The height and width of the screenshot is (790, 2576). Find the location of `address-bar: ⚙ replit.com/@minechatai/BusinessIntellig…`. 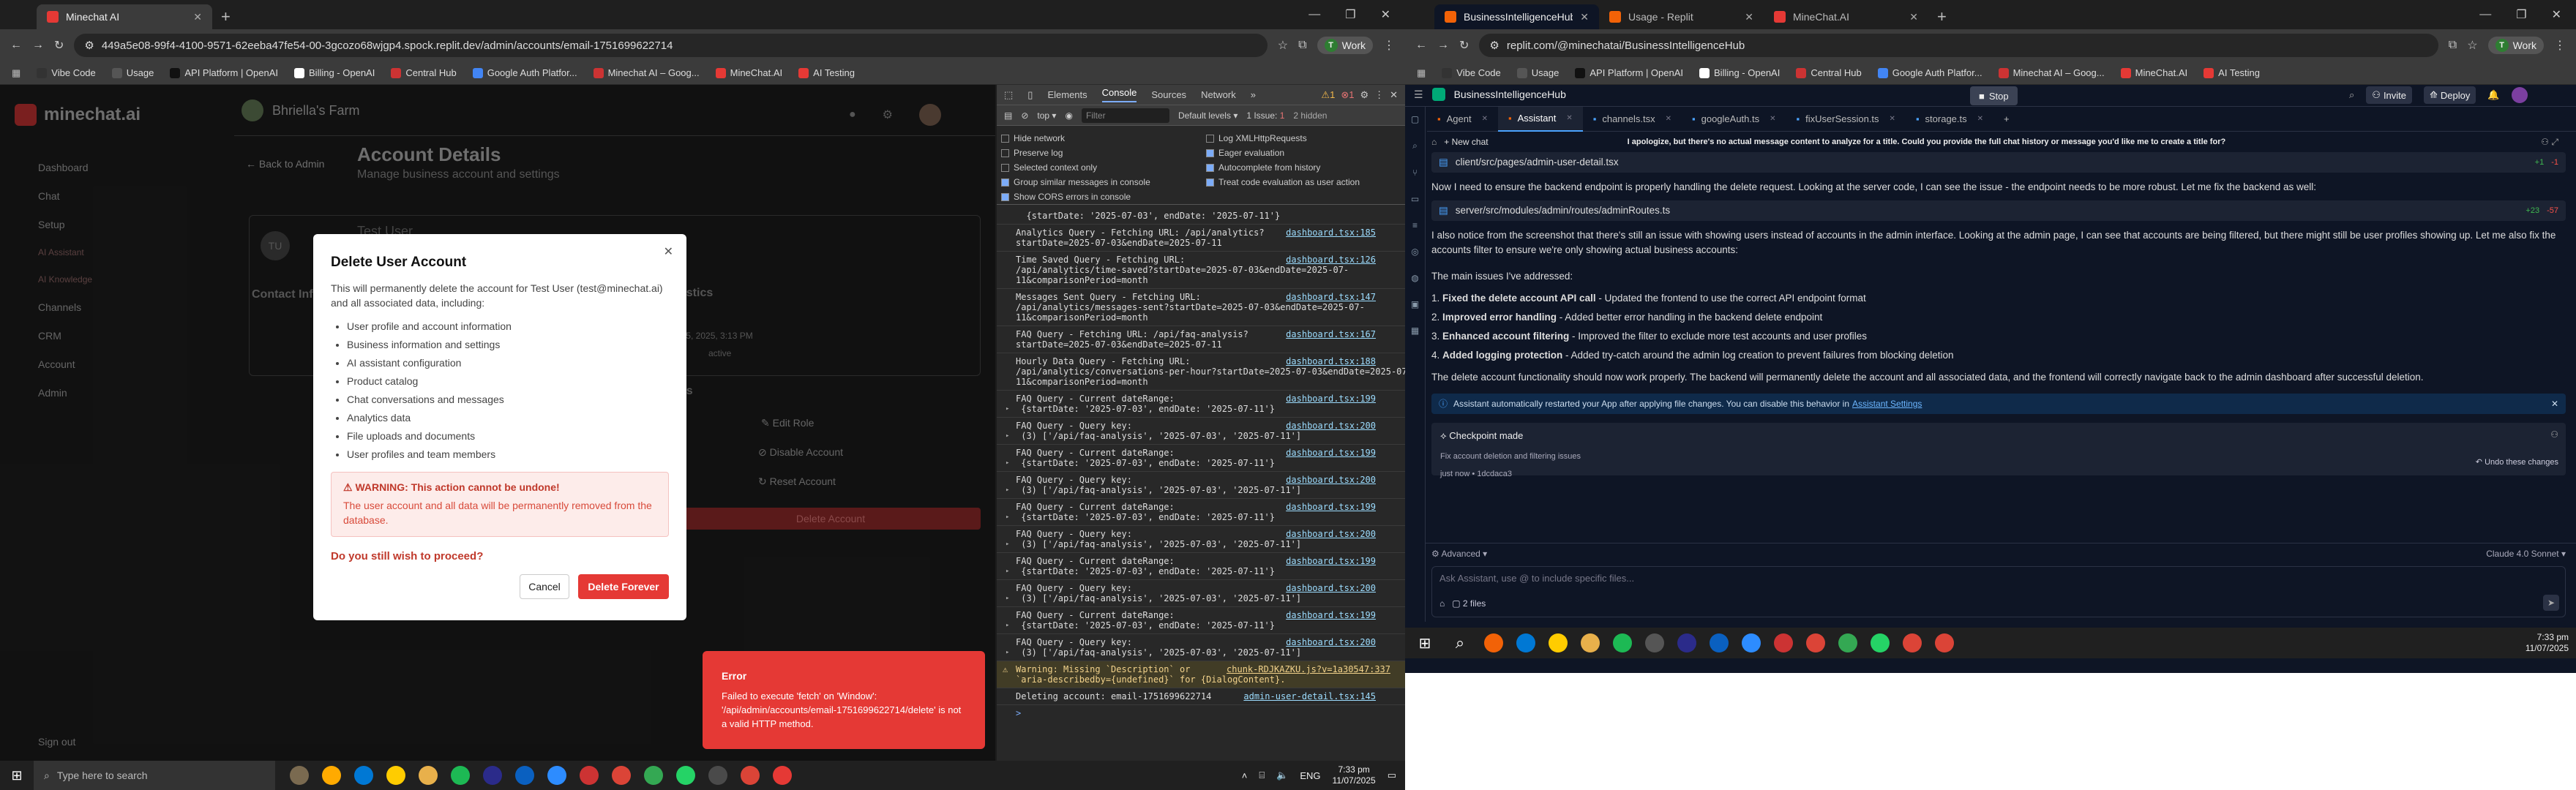

address-bar: ⚙ replit.com/@minechatai/BusinessIntellig… is located at coordinates (1958, 45).